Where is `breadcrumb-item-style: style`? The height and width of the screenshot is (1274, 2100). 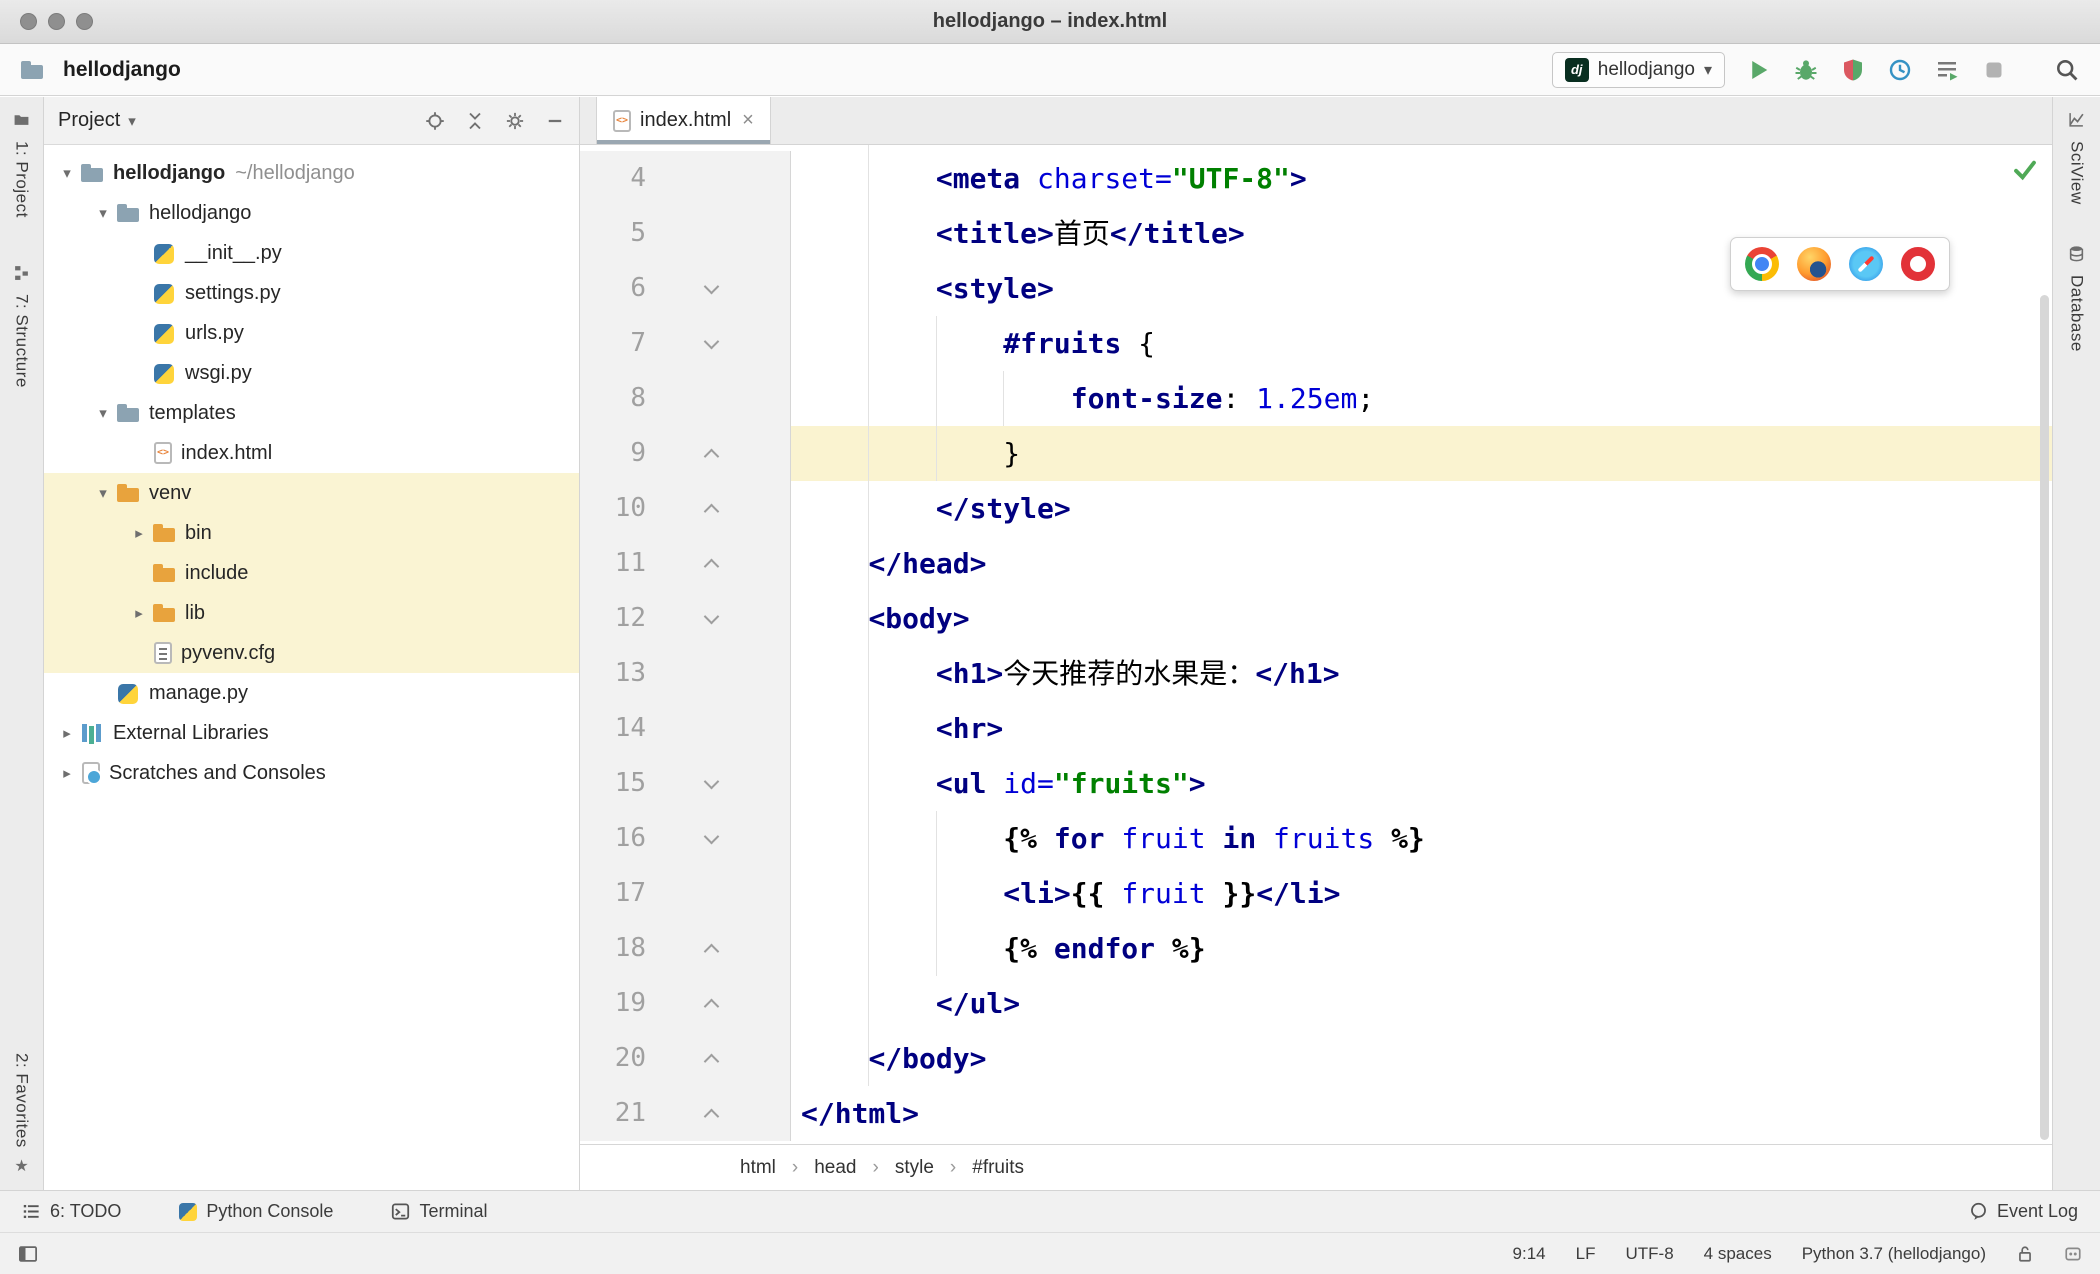 breadcrumb-item-style: style is located at coordinates (914, 1168).